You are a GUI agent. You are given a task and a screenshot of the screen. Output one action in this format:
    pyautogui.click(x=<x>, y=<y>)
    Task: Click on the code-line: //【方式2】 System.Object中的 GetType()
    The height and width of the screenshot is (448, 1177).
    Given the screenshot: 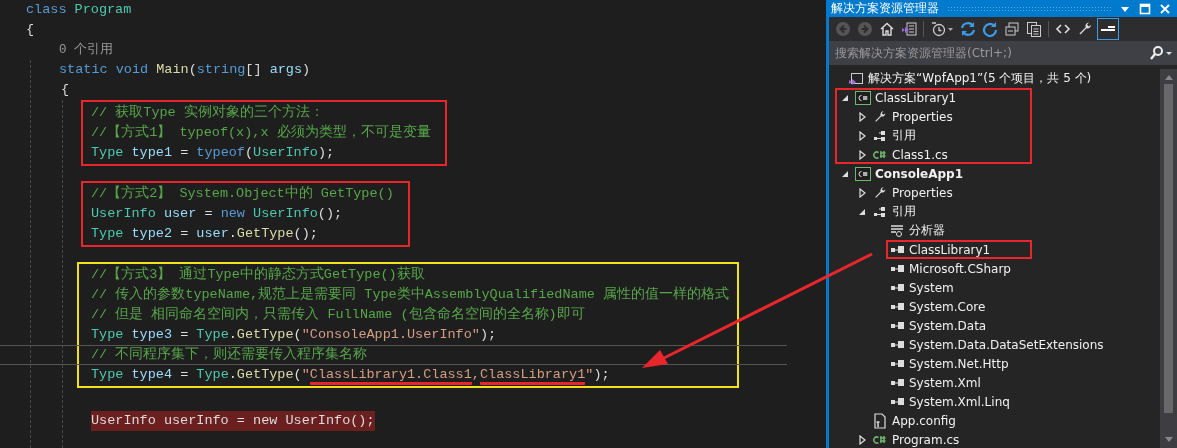 What is the action you would take?
    pyautogui.click(x=242, y=193)
    